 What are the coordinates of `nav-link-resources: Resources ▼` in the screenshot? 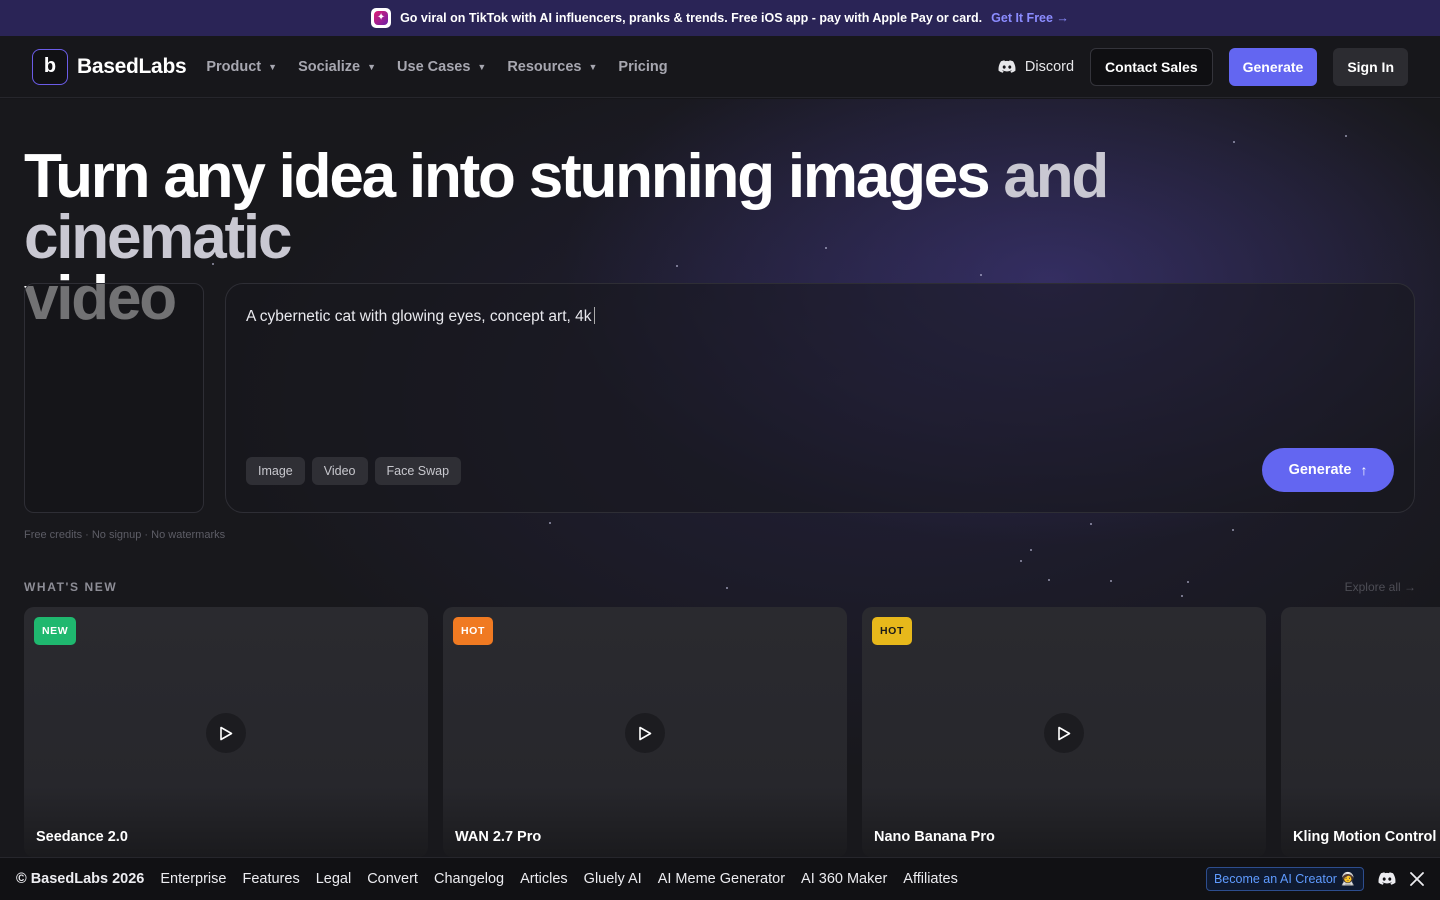 It's located at (552, 67).